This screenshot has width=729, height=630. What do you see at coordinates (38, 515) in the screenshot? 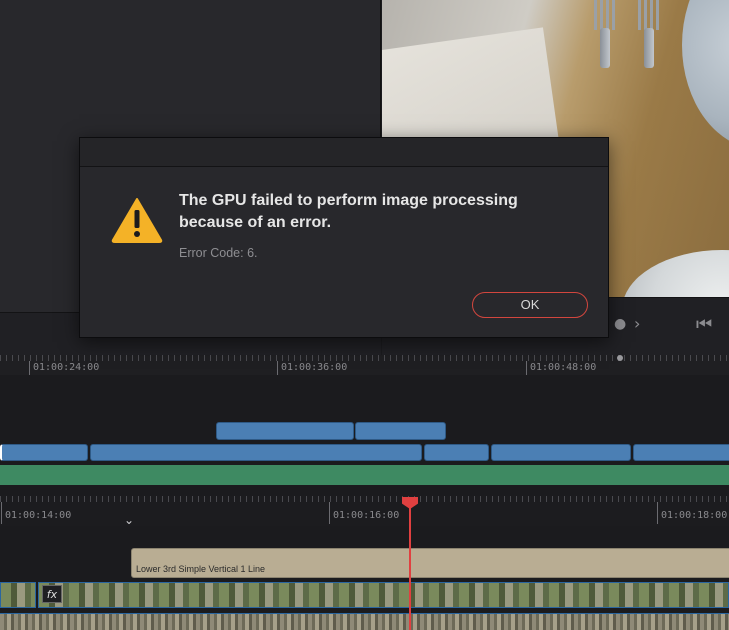
I see `timecode-label: 01:00:14:00` at bounding box center [38, 515].